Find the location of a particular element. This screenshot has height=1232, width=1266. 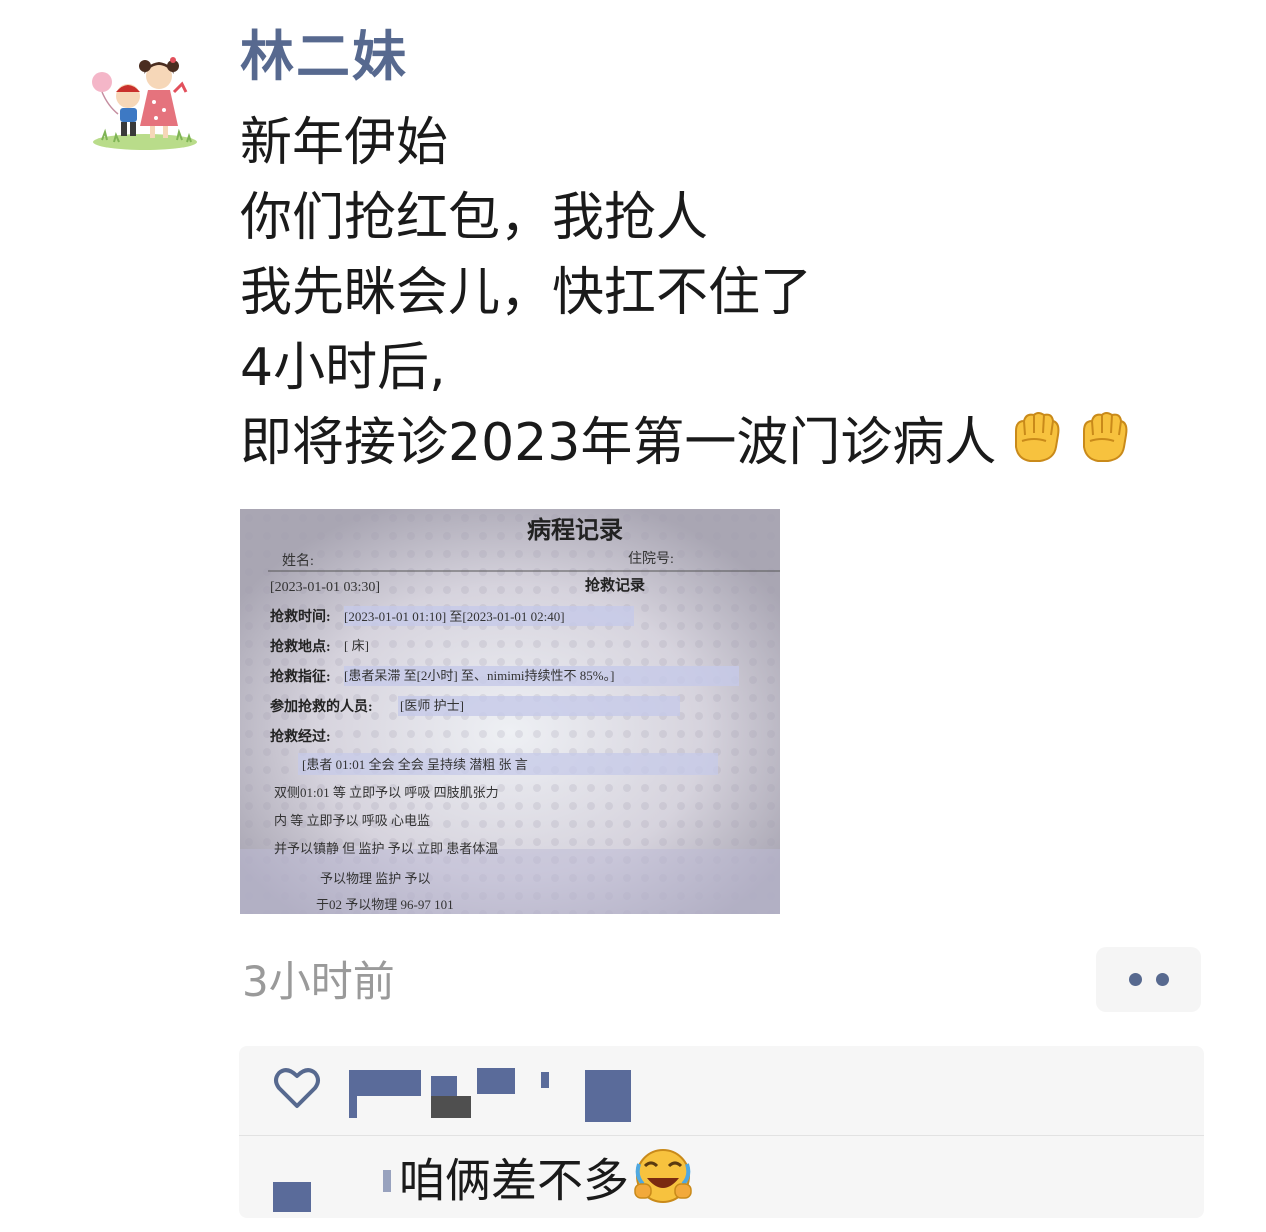

post-line-last: 即将接诊2023年第一波门诊病人 is located at coordinates (735, 443).